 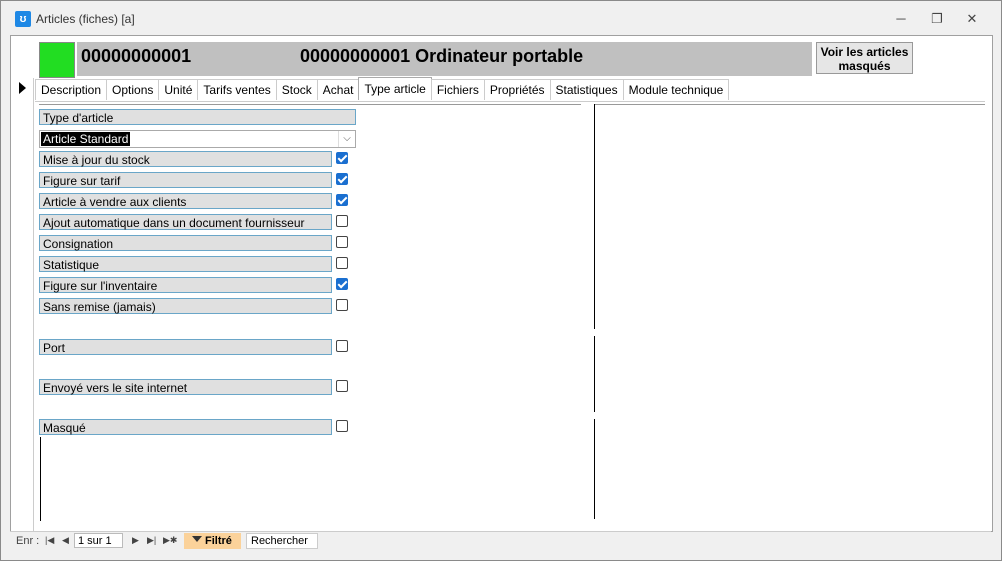 I want to click on field-label: Statistique, so click(x=185, y=264).